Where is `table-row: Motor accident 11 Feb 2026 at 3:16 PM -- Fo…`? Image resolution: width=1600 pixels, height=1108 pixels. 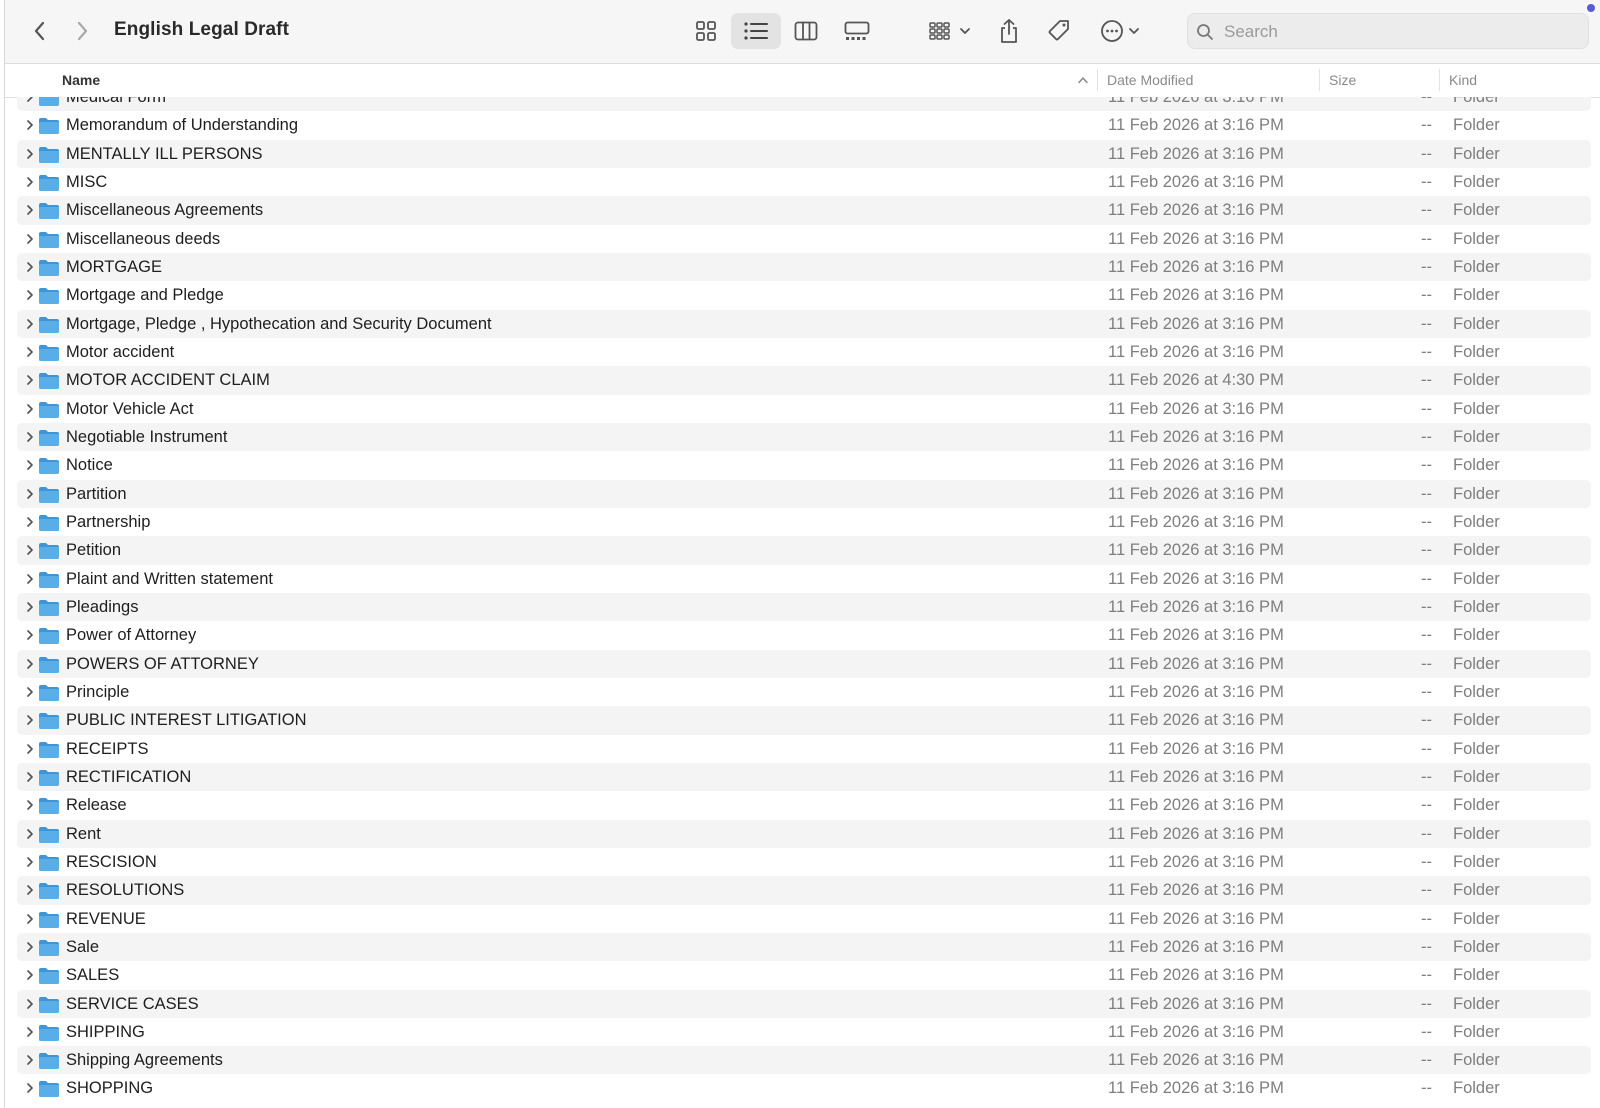
table-row: Motor accident 11 Feb 2026 at 3:16 PM -- Fo… is located at coordinates (804, 352).